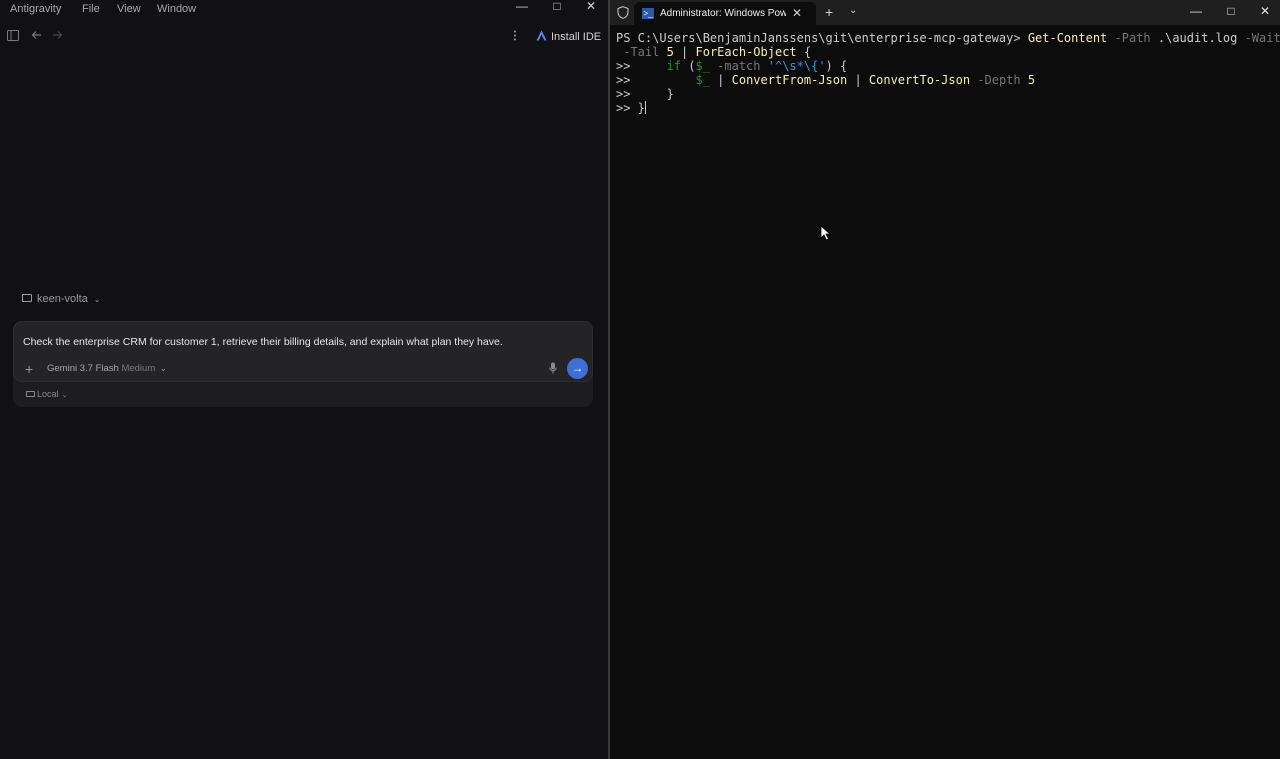 This screenshot has width=1280, height=759. Describe the element at coordinates (623, 12) in the screenshot. I see `shield-icon` at that location.